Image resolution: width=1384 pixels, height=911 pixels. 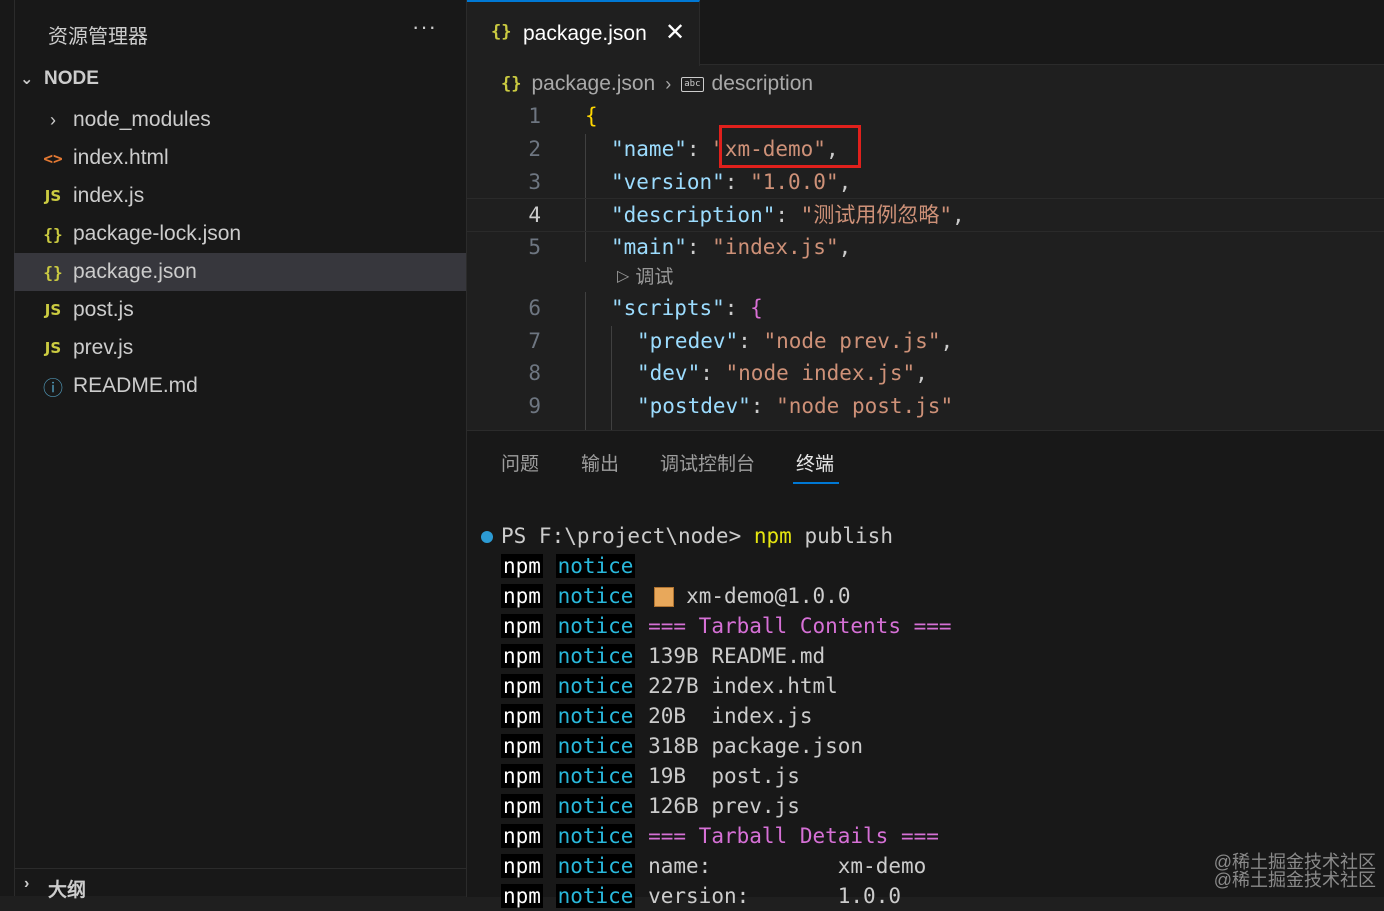 I want to click on json-string: "1.0.0", so click(x=794, y=182).